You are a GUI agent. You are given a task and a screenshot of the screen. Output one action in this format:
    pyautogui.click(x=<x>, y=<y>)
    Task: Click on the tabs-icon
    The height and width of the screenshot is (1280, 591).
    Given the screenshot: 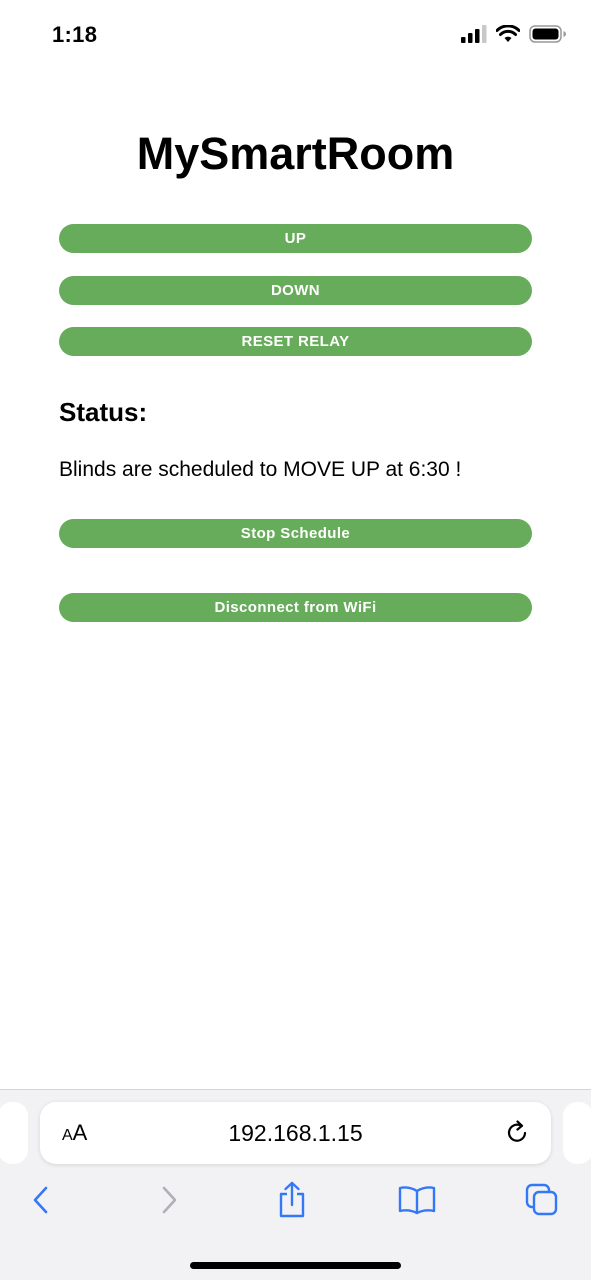 What is the action you would take?
    pyautogui.click(x=541, y=1199)
    